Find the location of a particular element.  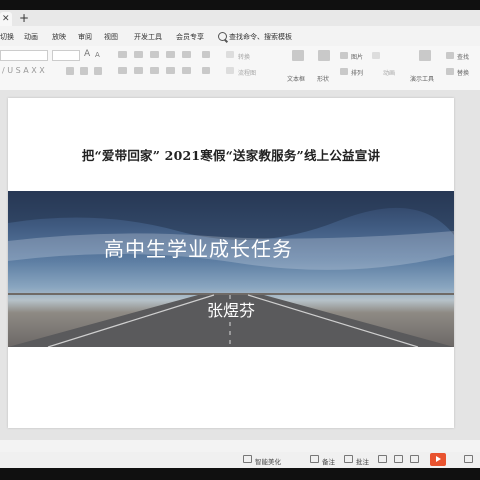

bullet-list-icon is located at coordinates (122, 54).